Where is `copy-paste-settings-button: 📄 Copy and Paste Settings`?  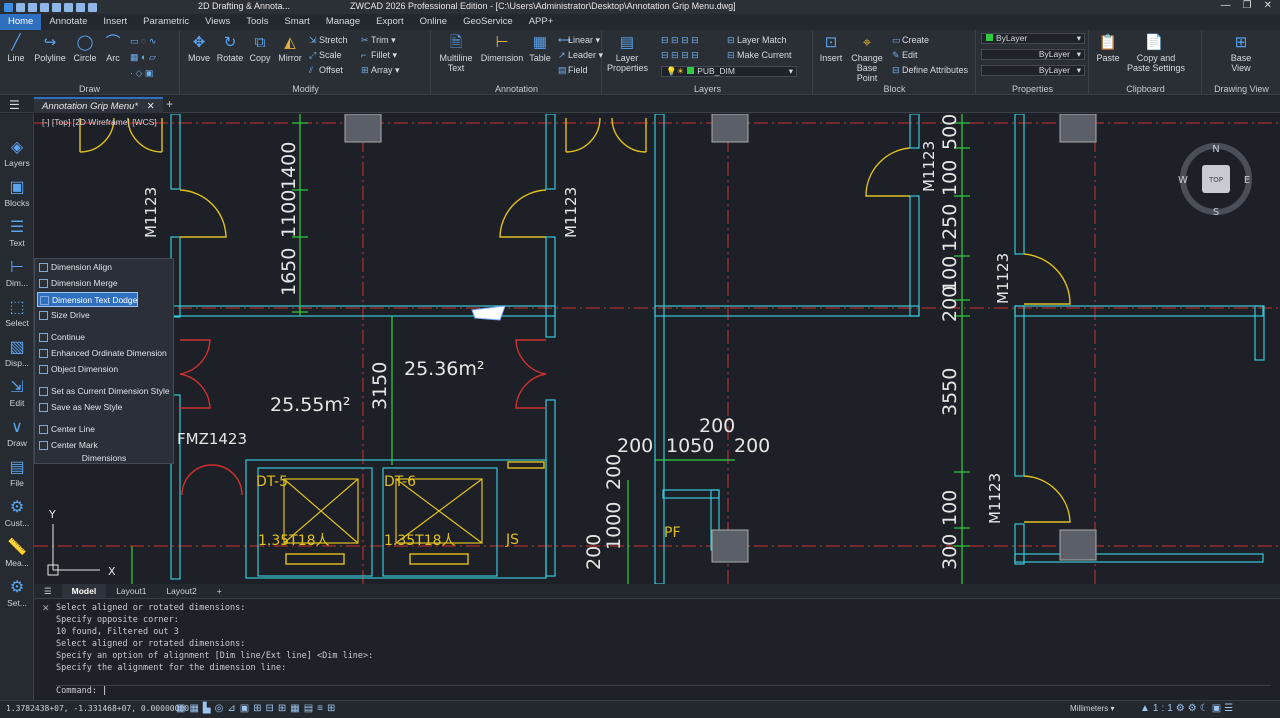 copy-paste-settings-button: 📄 Copy and Paste Settings is located at coordinates (1154, 53).